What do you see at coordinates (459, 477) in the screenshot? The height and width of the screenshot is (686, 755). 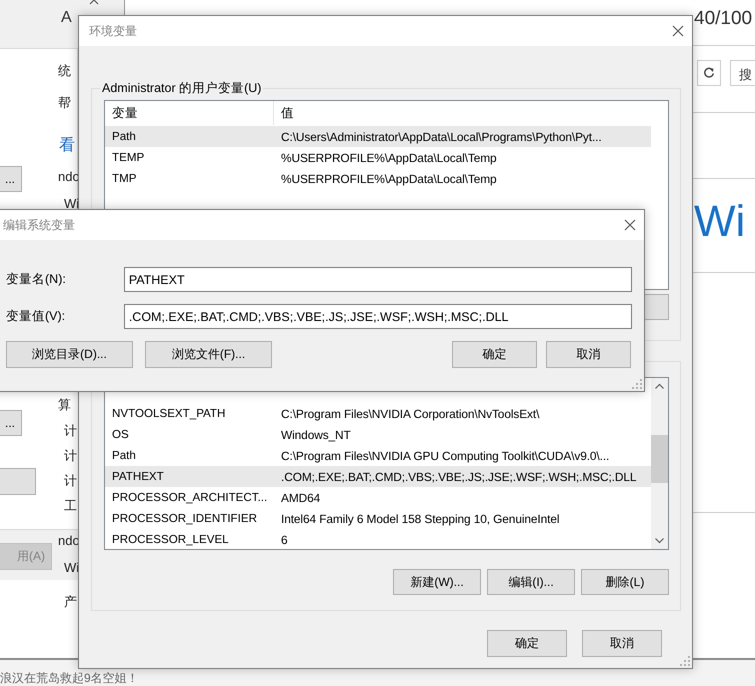 I see `table-cell-text: .COM;.EXE;.BAT;.CMD;.VBS;.VBE;.JS;.JSE;.WSF;.WSH;.MSC;.DLL` at bounding box center [459, 477].